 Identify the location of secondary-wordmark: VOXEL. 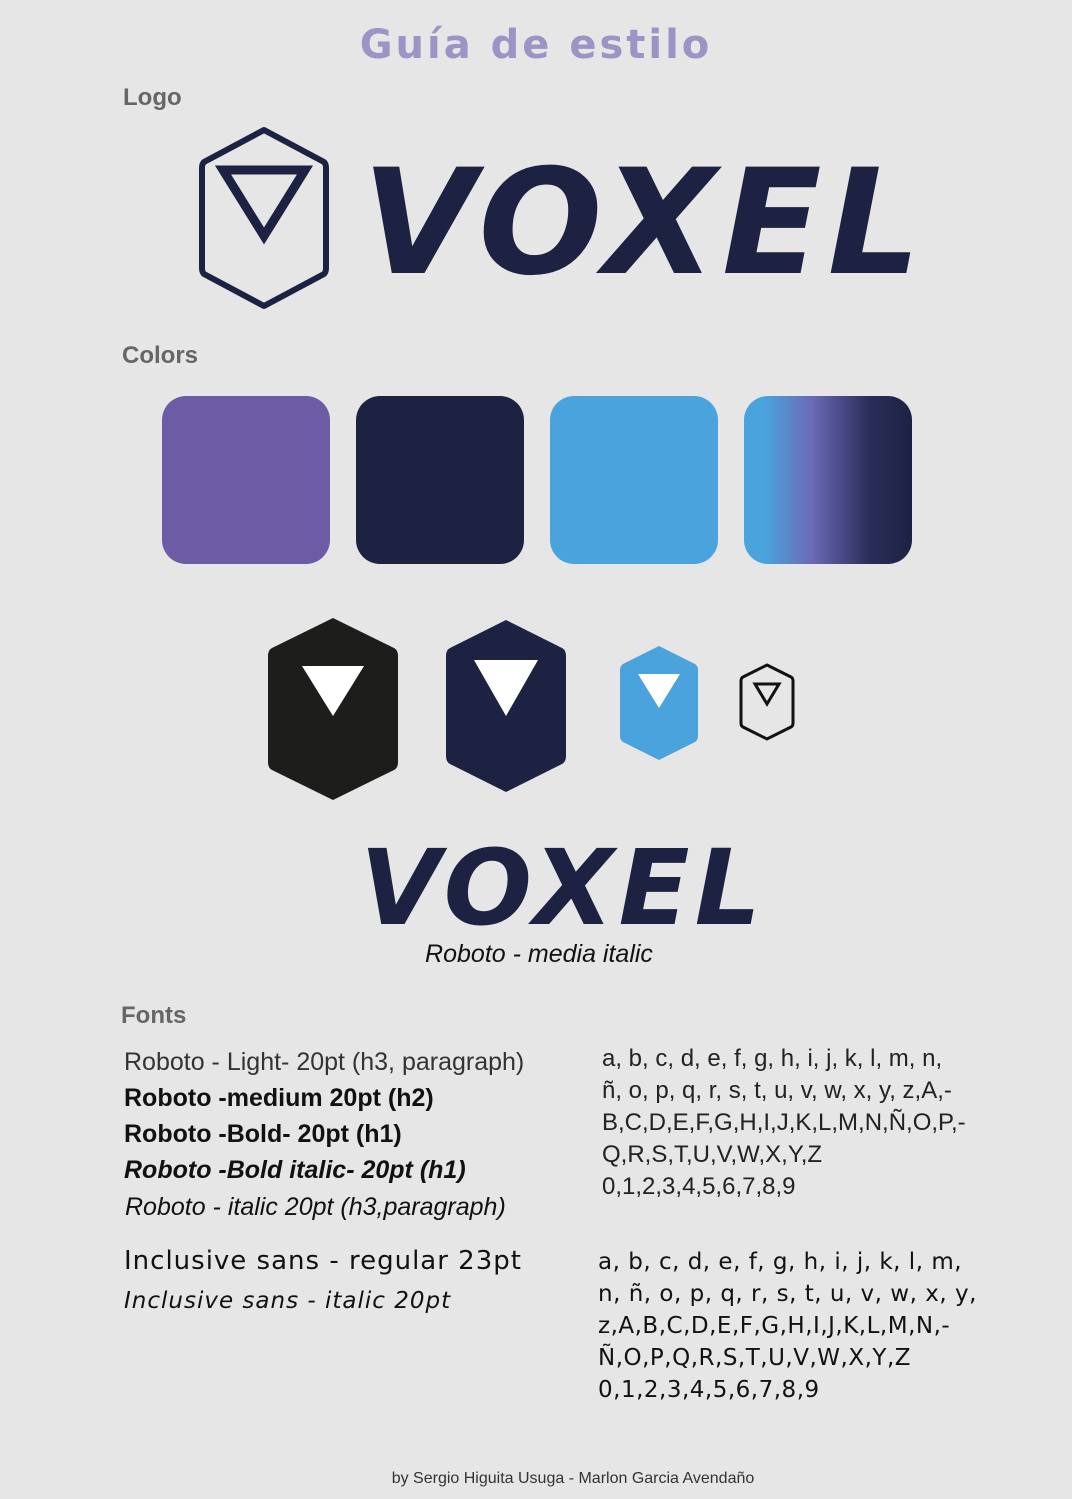
(563, 888).